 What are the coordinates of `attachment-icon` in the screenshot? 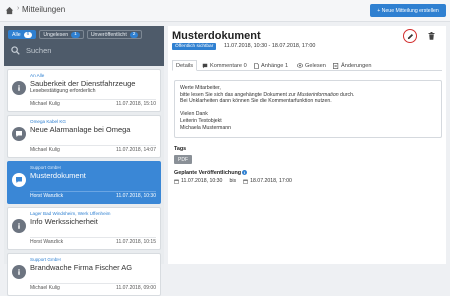 It's located at (256, 65).